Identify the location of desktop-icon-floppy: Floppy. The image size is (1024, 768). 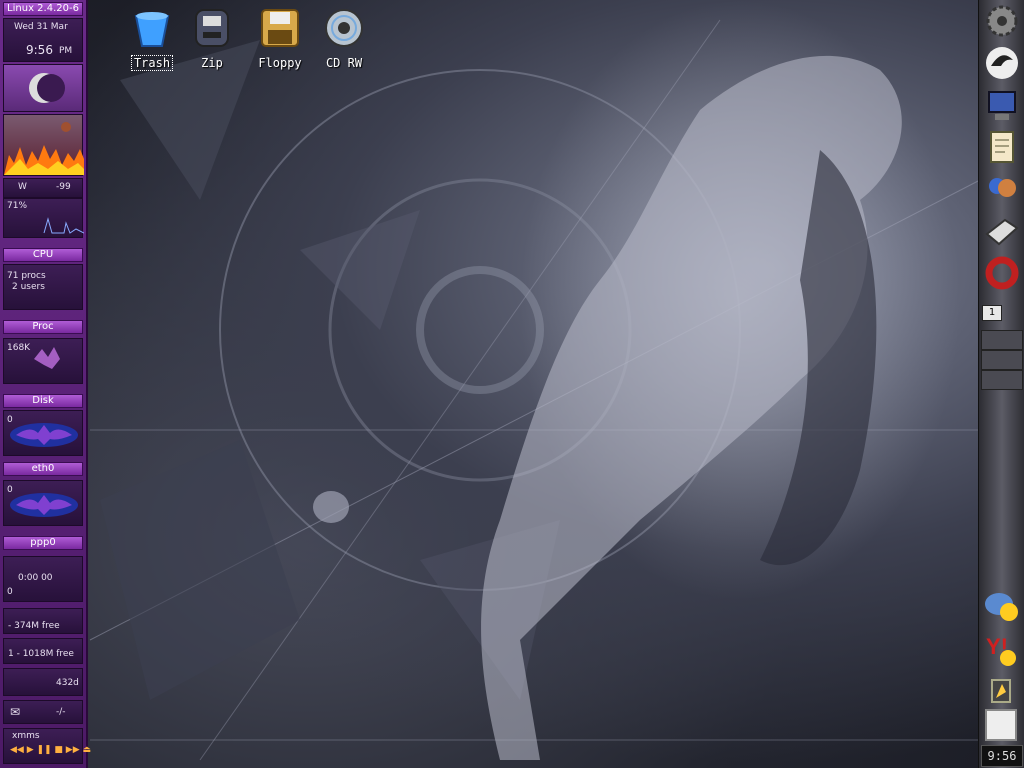
(280, 38).